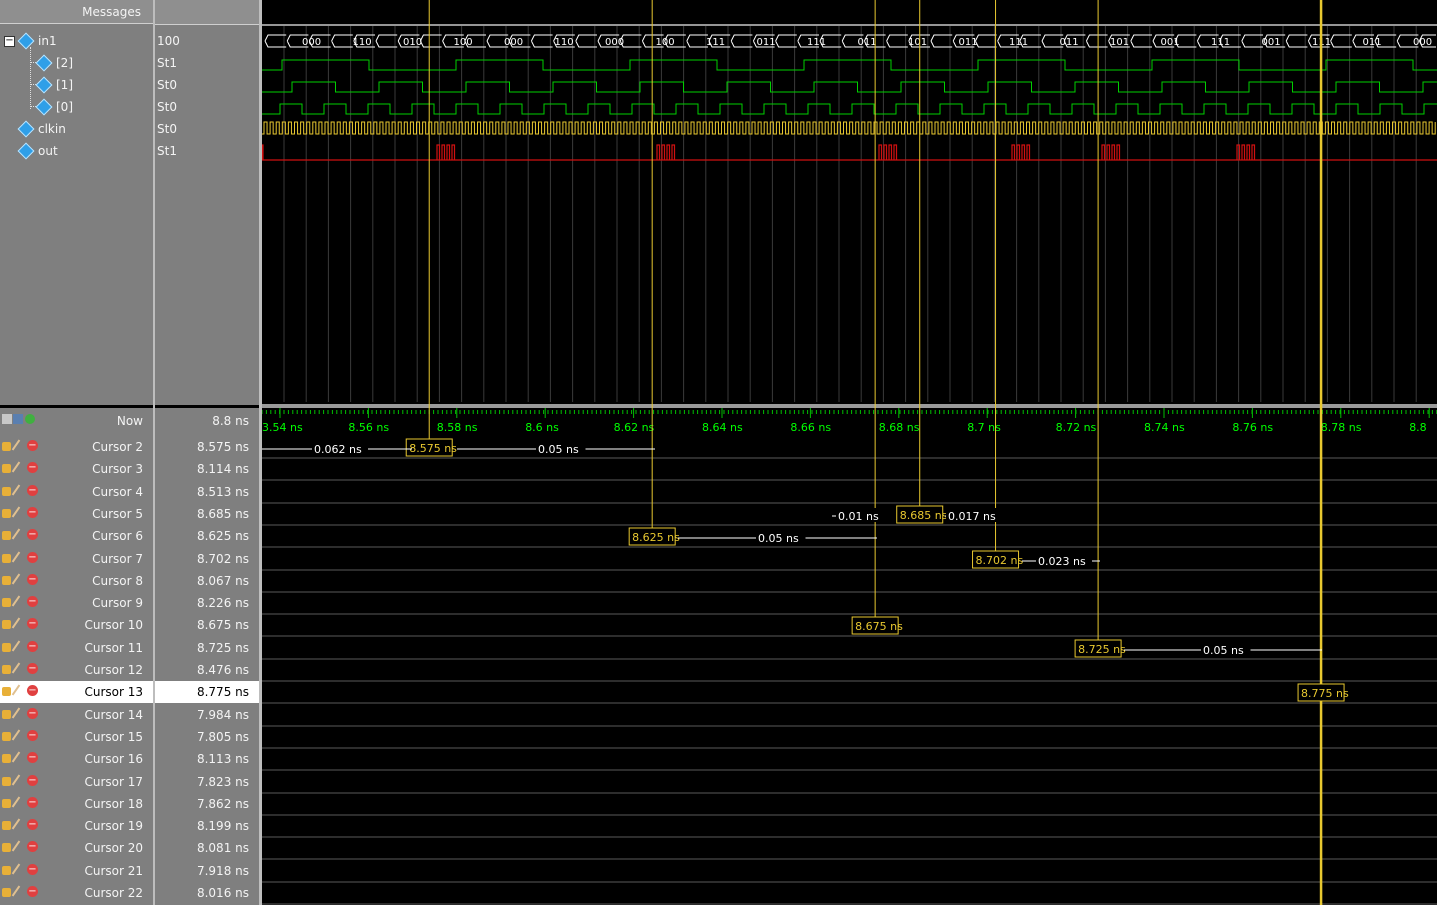  I want to click on pane-splitter, so click(849, 406).